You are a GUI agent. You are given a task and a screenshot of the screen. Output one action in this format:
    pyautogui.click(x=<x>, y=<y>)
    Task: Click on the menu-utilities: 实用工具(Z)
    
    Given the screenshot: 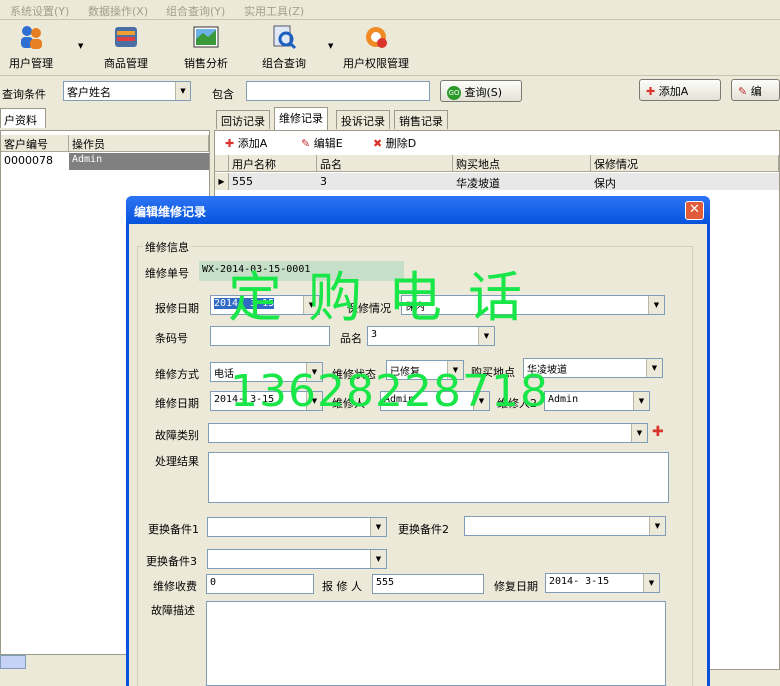 What is the action you would take?
    pyautogui.click(x=274, y=11)
    